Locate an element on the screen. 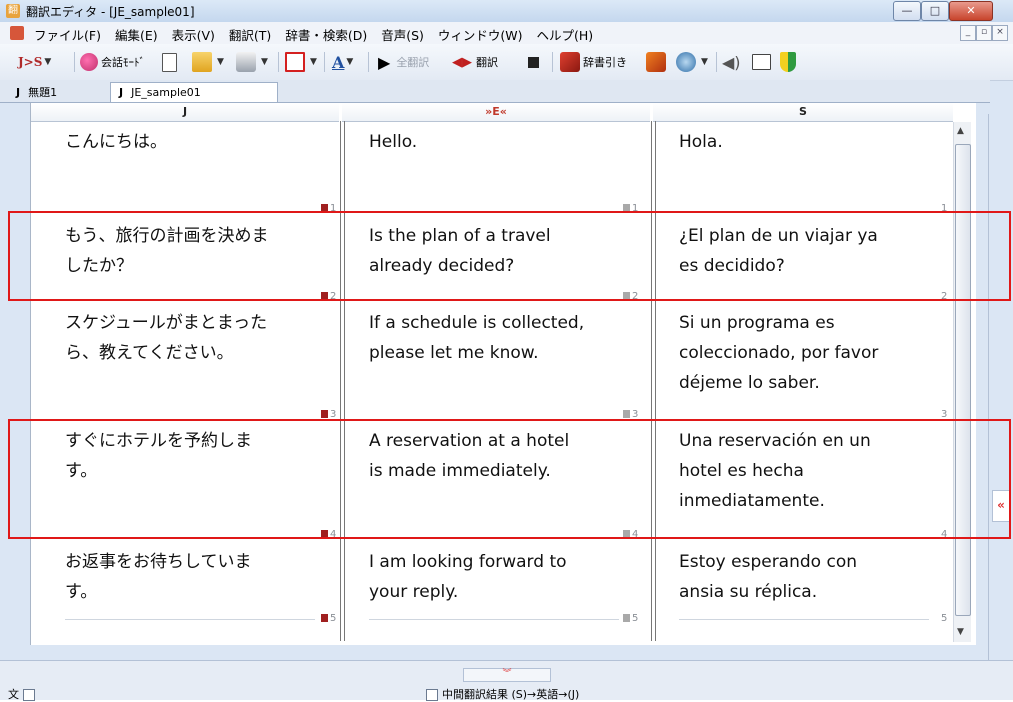 The height and width of the screenshot is (702, 1013). cell-japanese: スケジュールがまとまった ら、教えてください。 is located at coordinates (166, 338).